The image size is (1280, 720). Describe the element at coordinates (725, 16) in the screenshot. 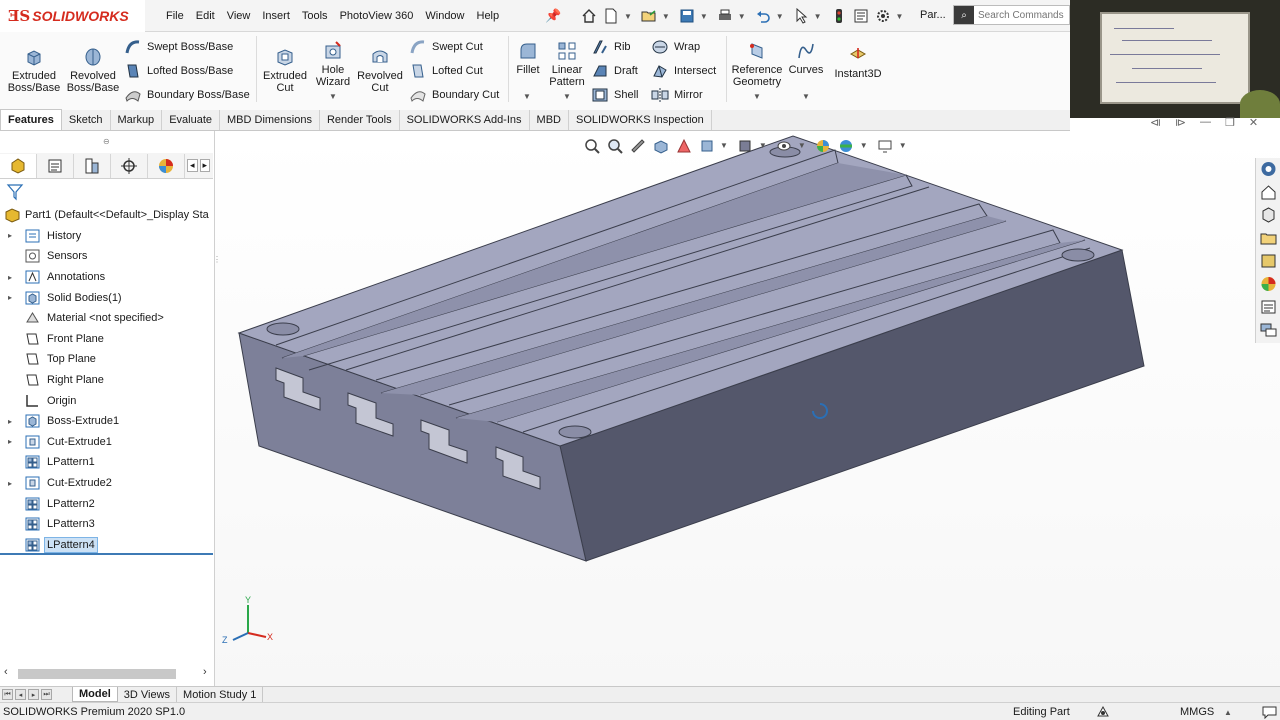

I see `print-icon` at that location.